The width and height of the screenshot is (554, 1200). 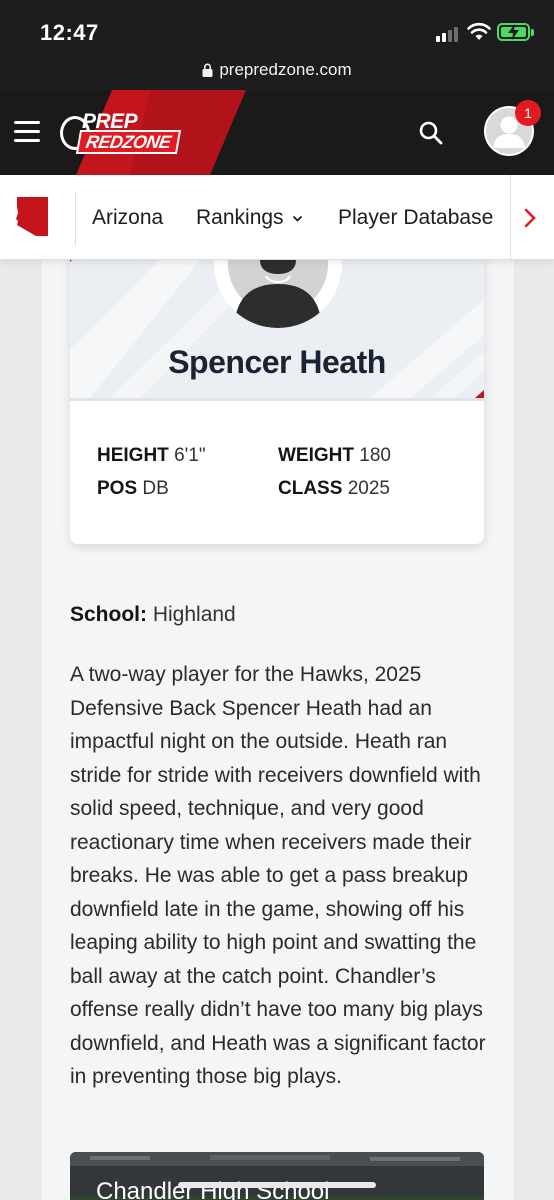 What do you see at coordinates (277, 132) in the screenshot?
I see `site-header: PREP REDZONE` at bounding box center [277, 132].